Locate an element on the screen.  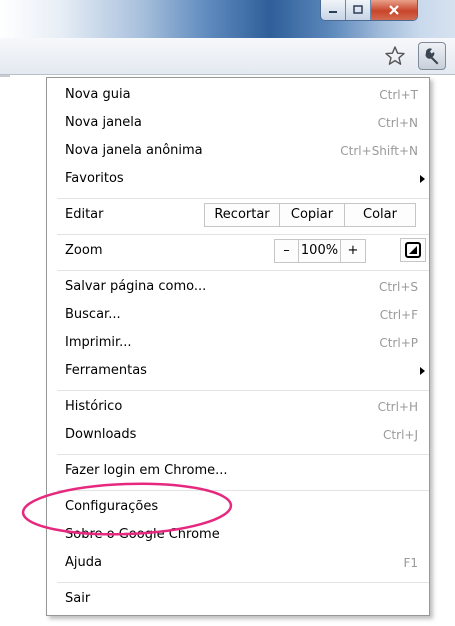
maximize-icon is located at coordinates (358, 9).